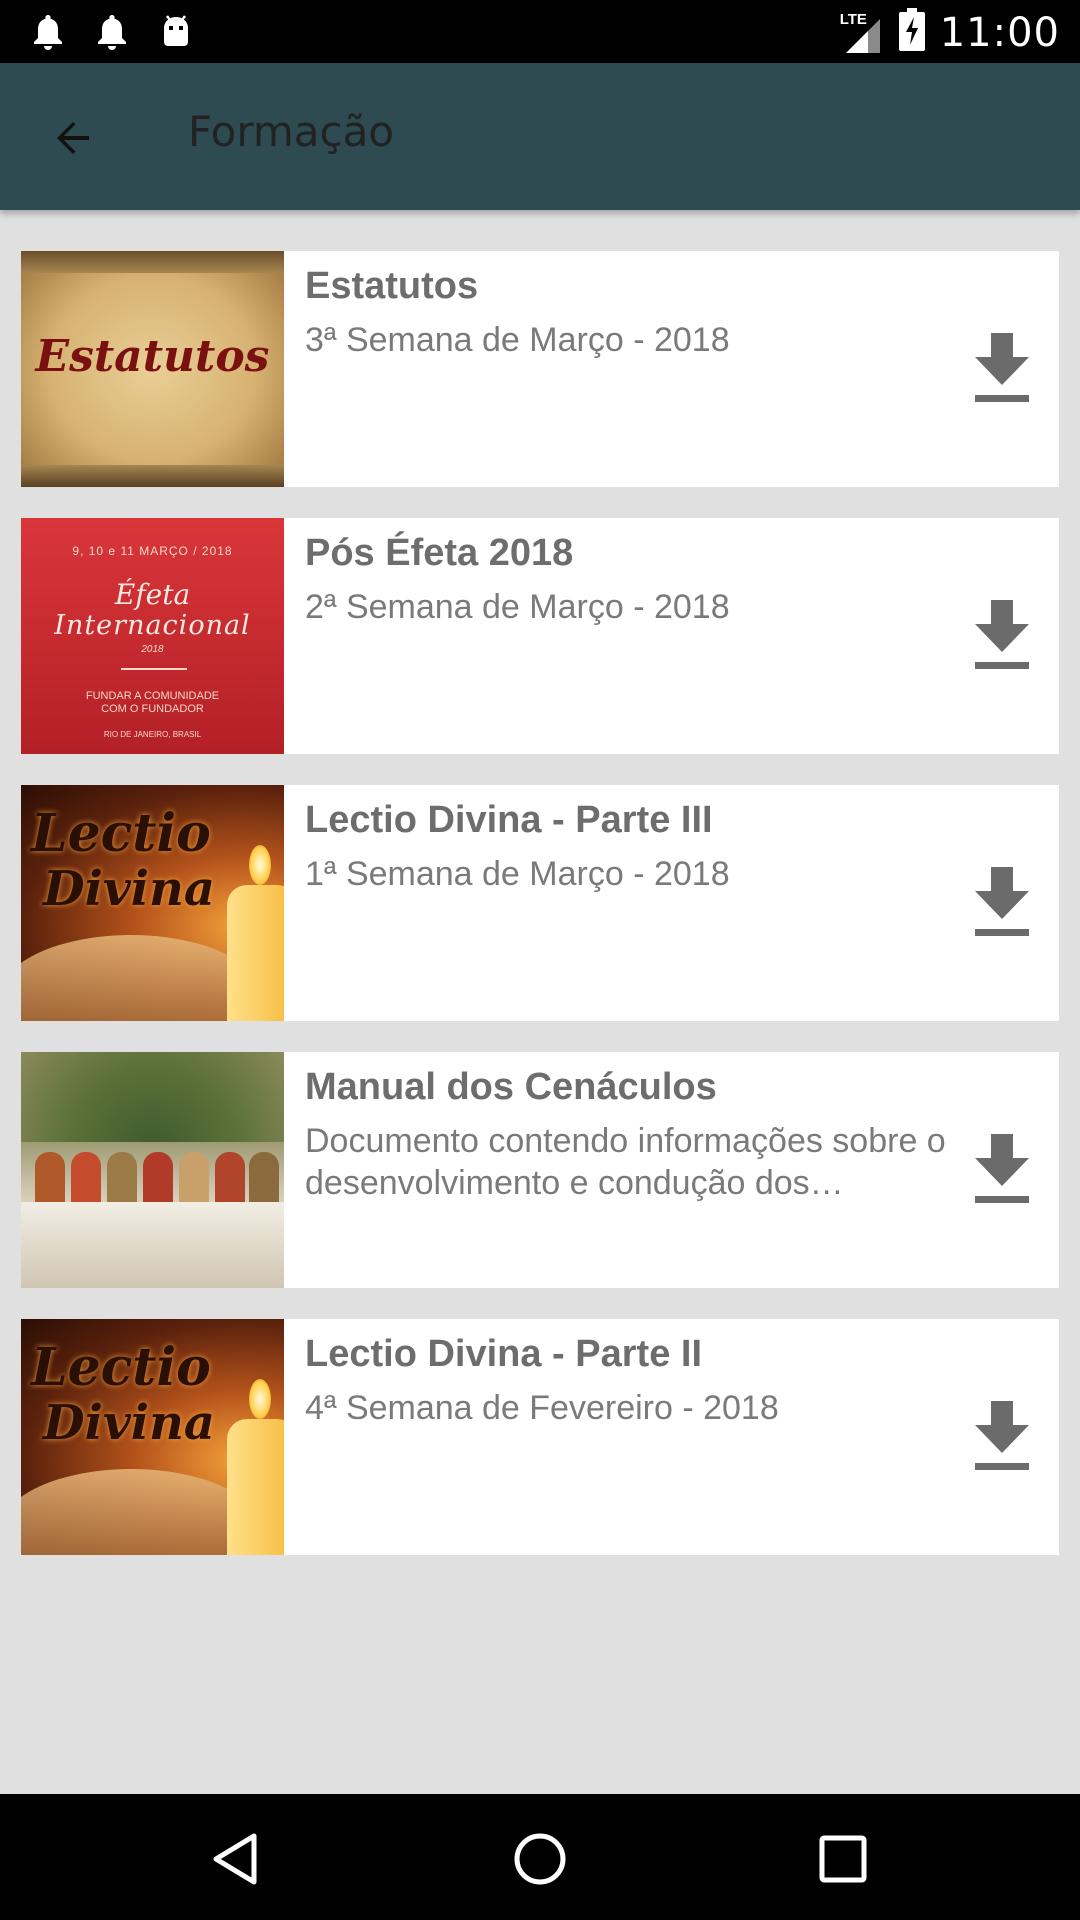  Describe the element at coordinates (540, 31) in the screenshot. I see `status-bar: LTE 11:00` at that location.